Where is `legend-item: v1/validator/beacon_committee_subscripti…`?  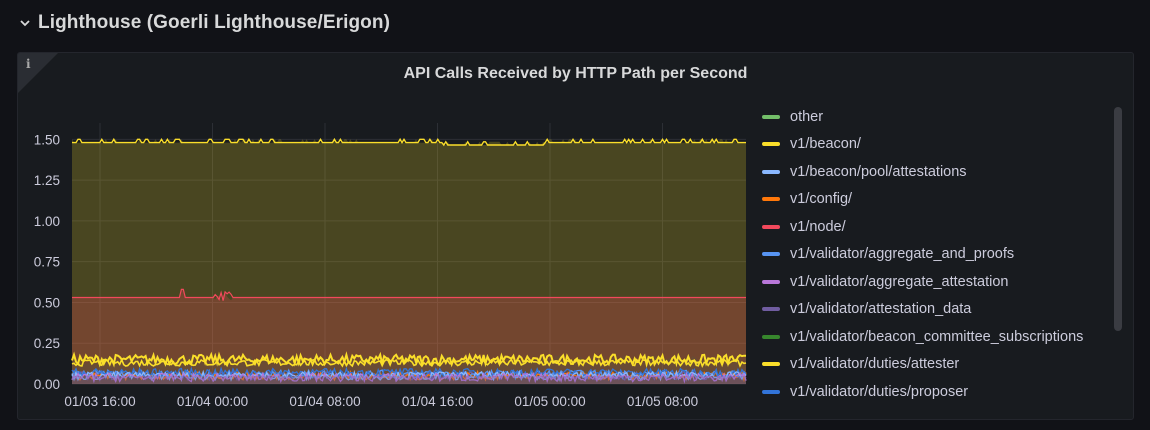 legend-item: v1/validator/beacon_committee_subscripti… is located at coordinates (940, 337).